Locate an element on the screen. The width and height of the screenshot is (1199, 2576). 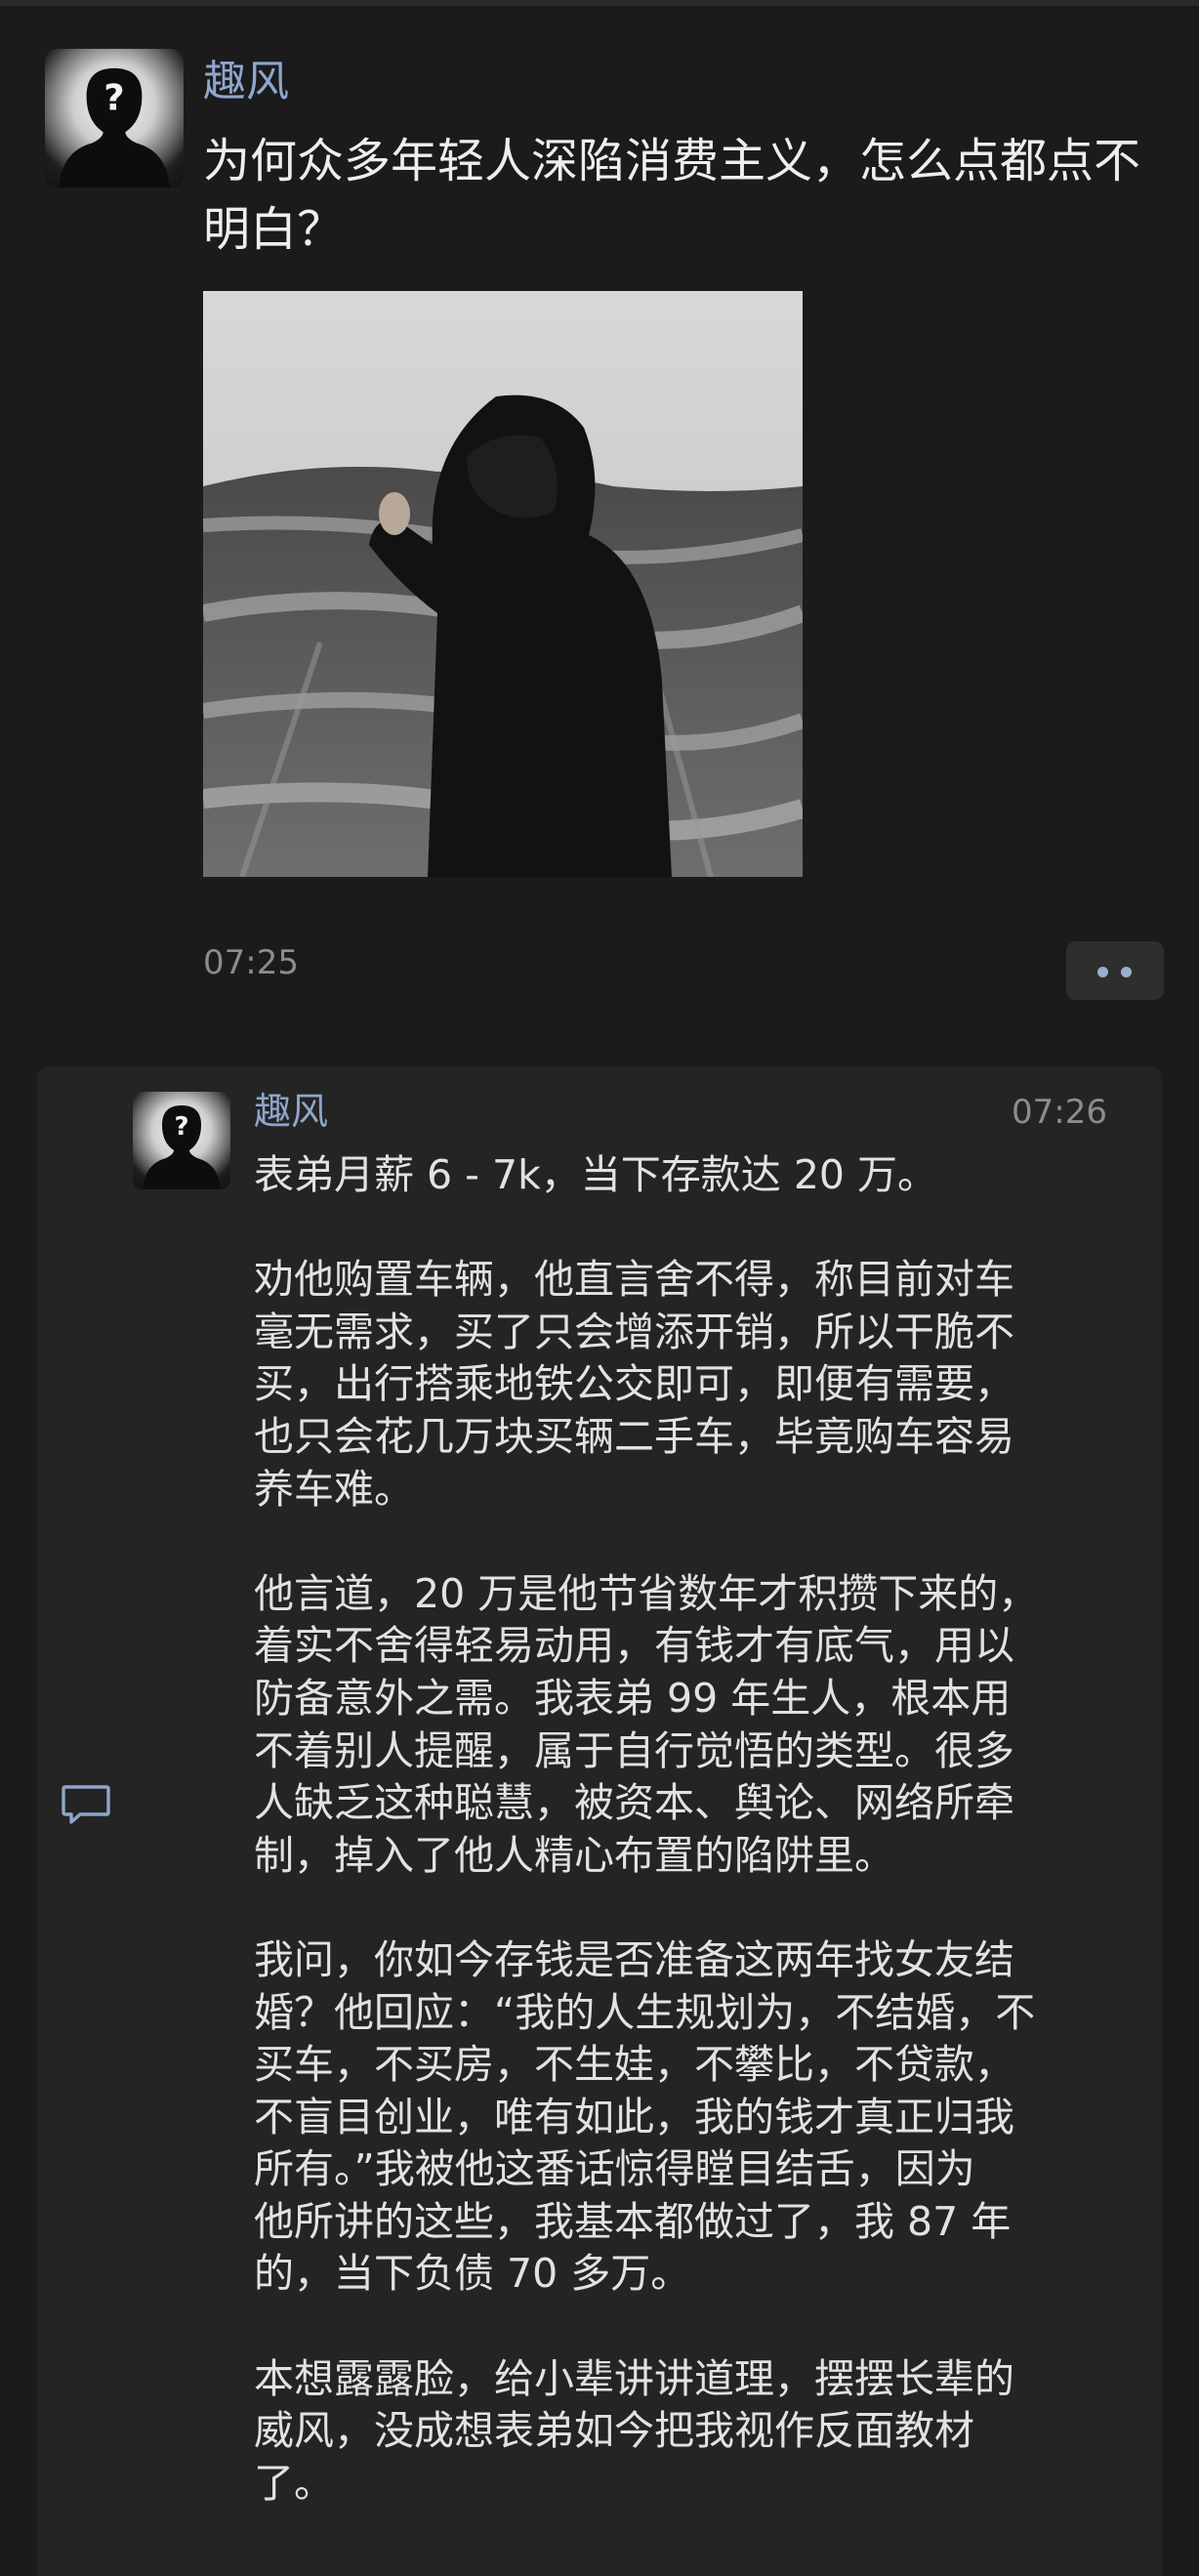
post-photo is located at coordinates (503, 584).